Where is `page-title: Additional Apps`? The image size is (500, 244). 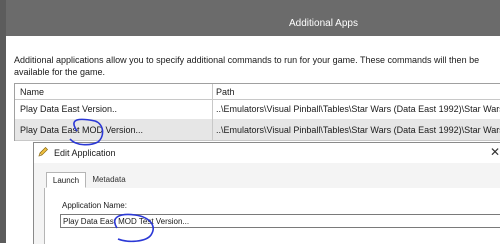
page-title: Additional Apps is located at coordinates (323, 23).